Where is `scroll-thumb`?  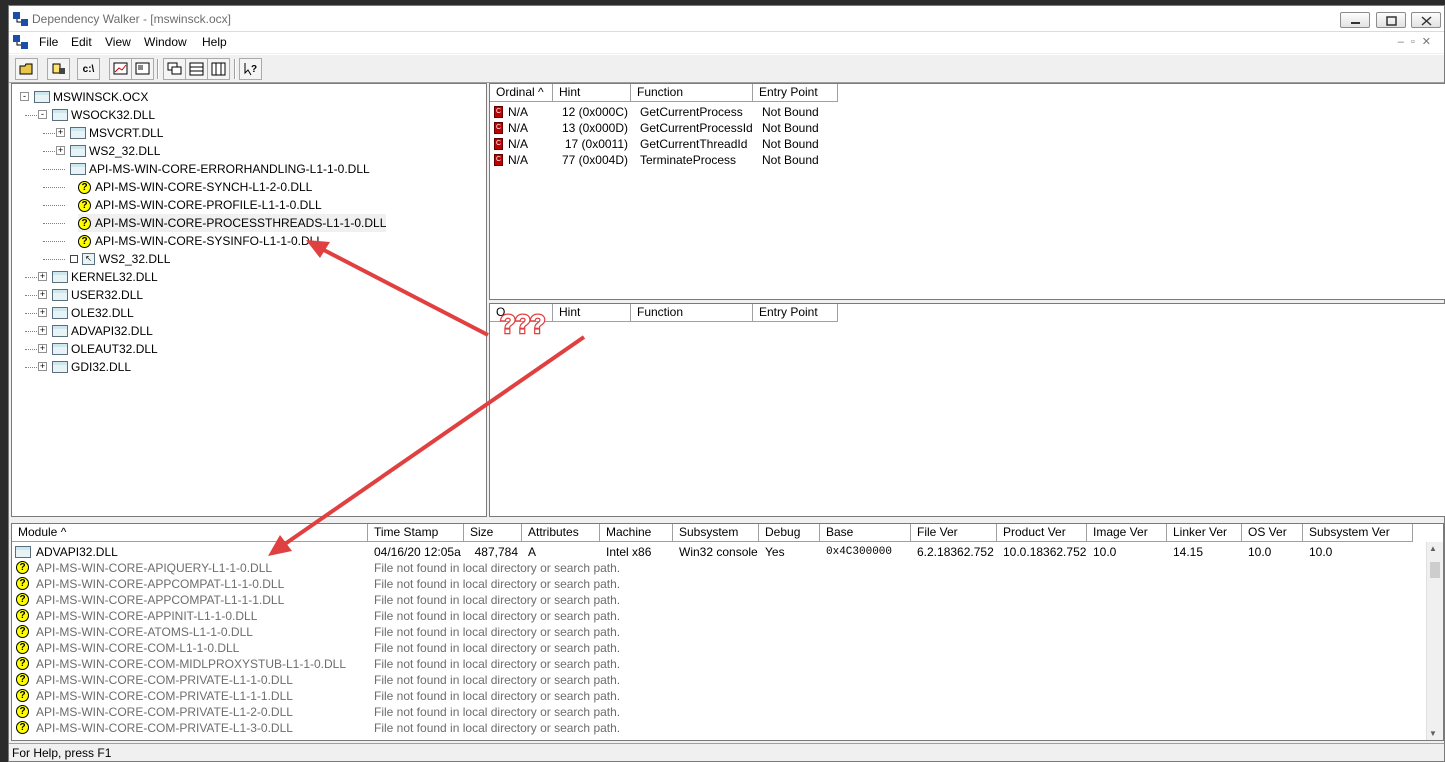 scroll-thumb is located at coordinates (1435, 570).